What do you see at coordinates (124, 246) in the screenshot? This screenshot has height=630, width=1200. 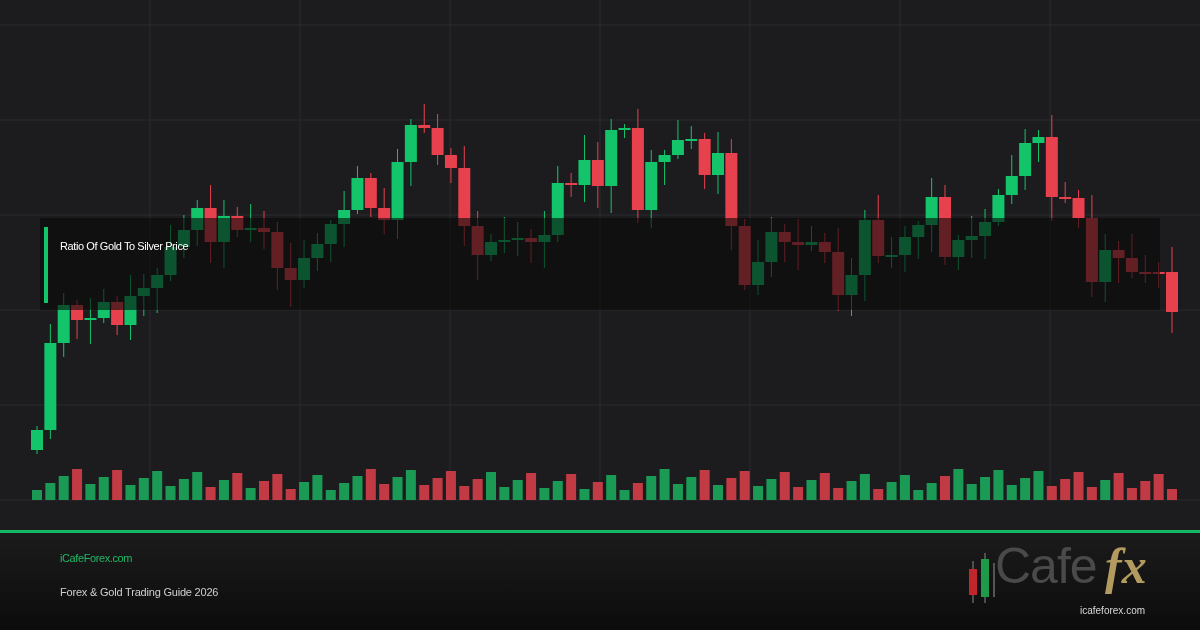 I see `chart-title: Ratio Of Gold To Silver Price` at bounding box center [124, 246].